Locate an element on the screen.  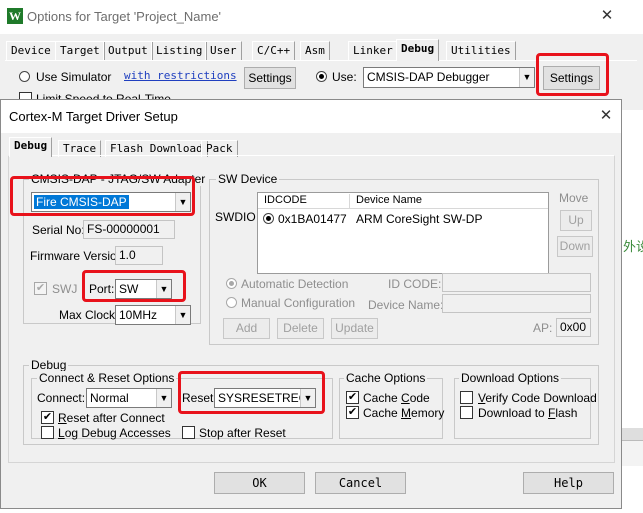
update-button: Update is located at coordinates (354, 328).